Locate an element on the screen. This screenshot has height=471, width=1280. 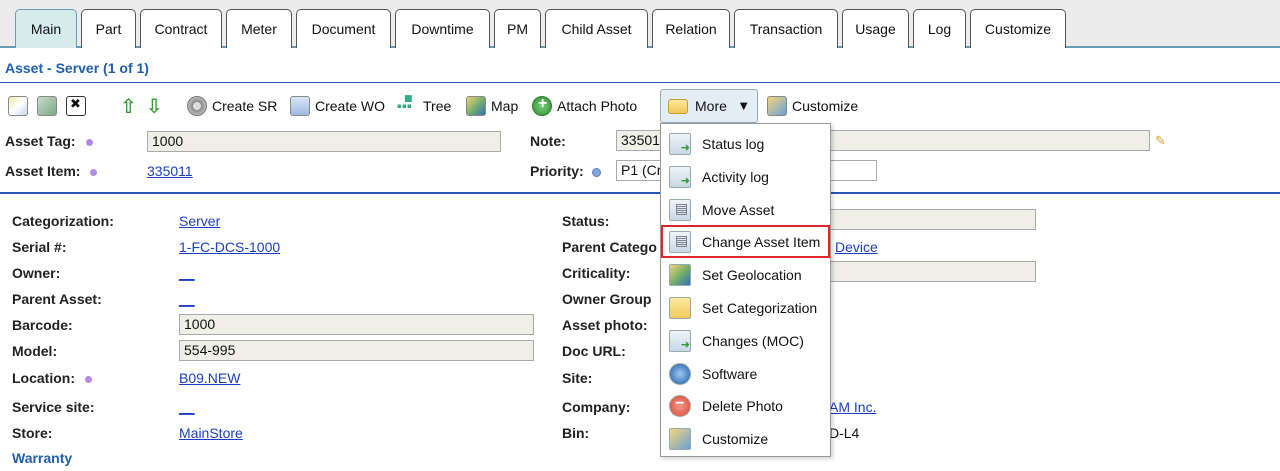
globe-icon is located at coordinates (680, 373).